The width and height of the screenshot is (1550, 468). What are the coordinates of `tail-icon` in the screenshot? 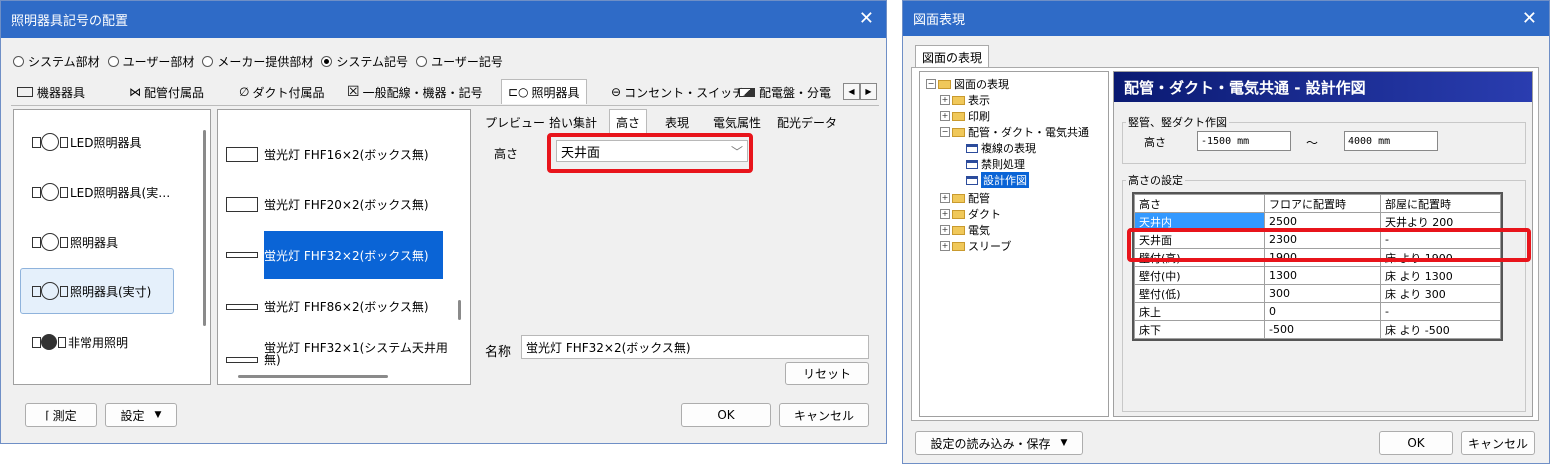 It's located at (64, 242).